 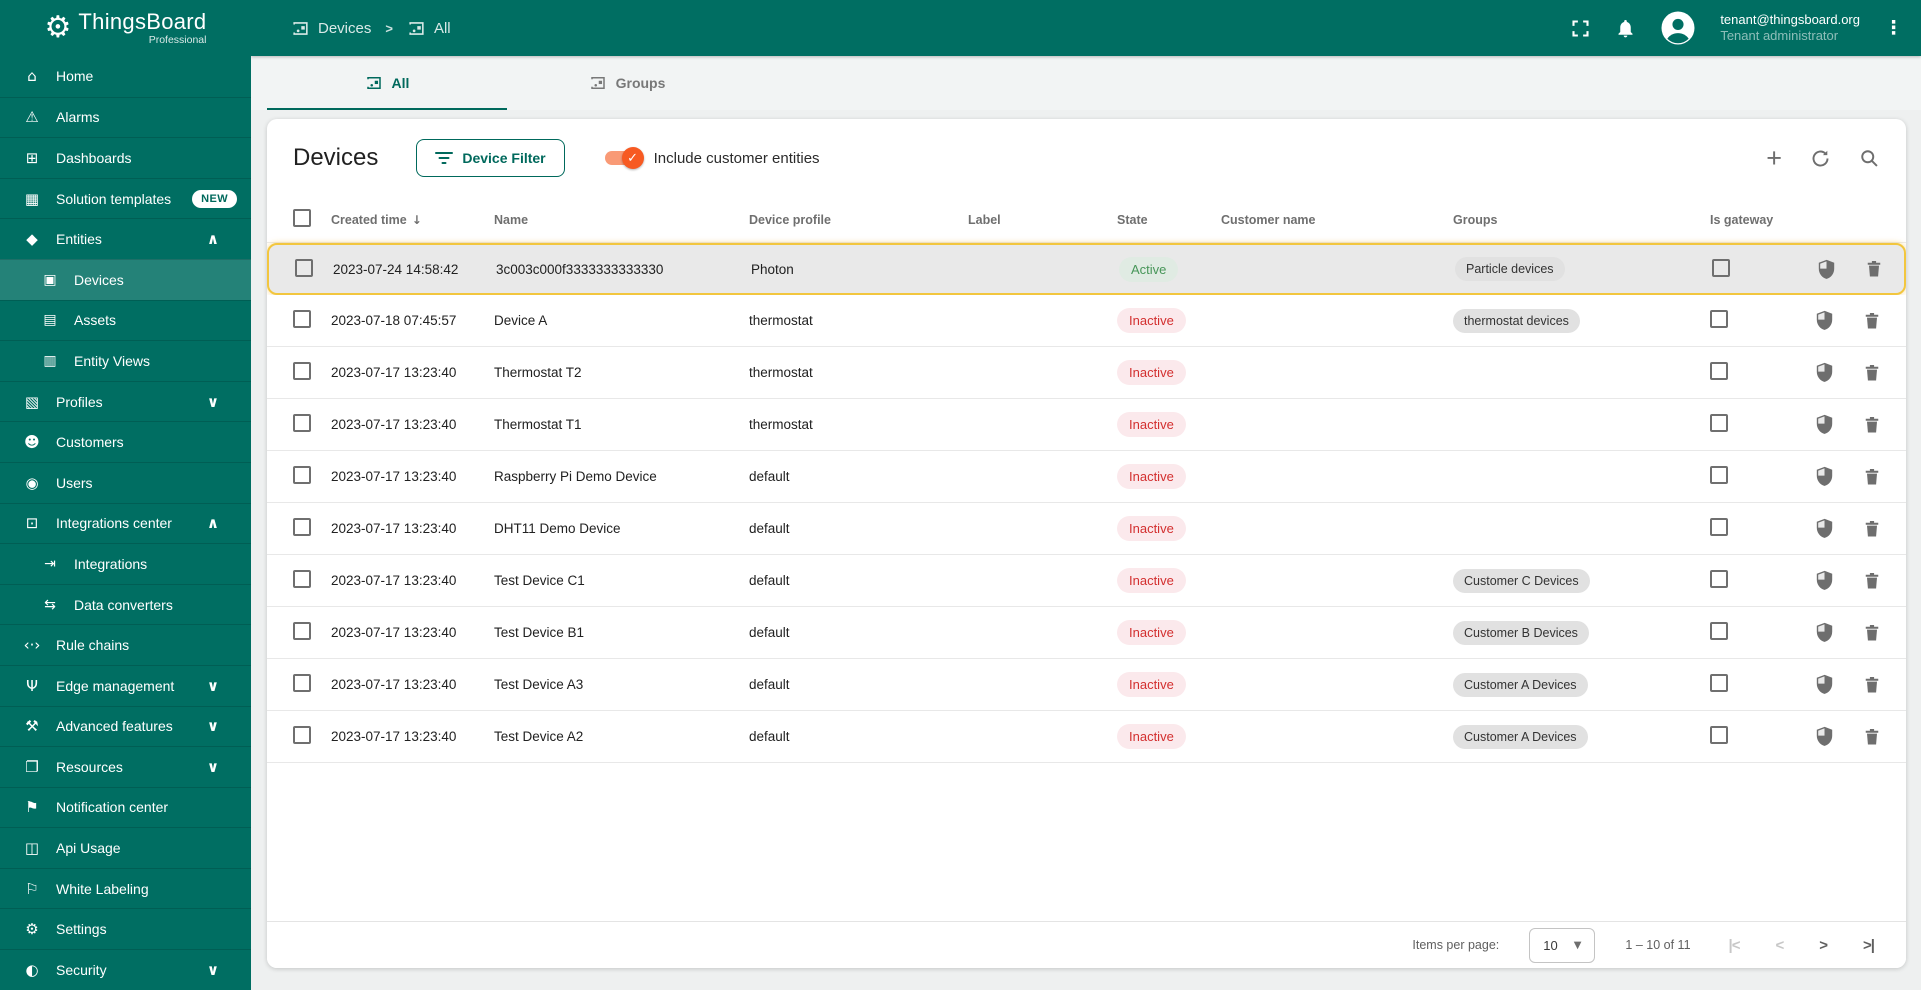 What do you see at coordinates (125, 360) in the screenshot?
I see `sidebar-item-entity-views: ▥ Entity Views` at bounding box center [125, 360].